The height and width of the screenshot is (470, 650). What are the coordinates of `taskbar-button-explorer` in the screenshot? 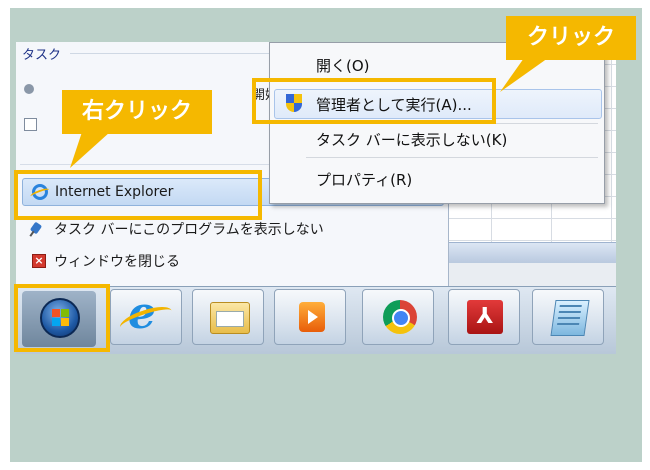 It's located at (228, 317).